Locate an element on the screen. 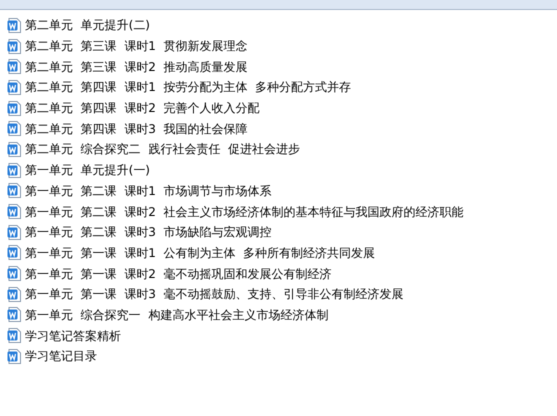  file-name: 第二单元 第三课 课时1 贯彻新发展理念 is located at coordinates (136, 46).